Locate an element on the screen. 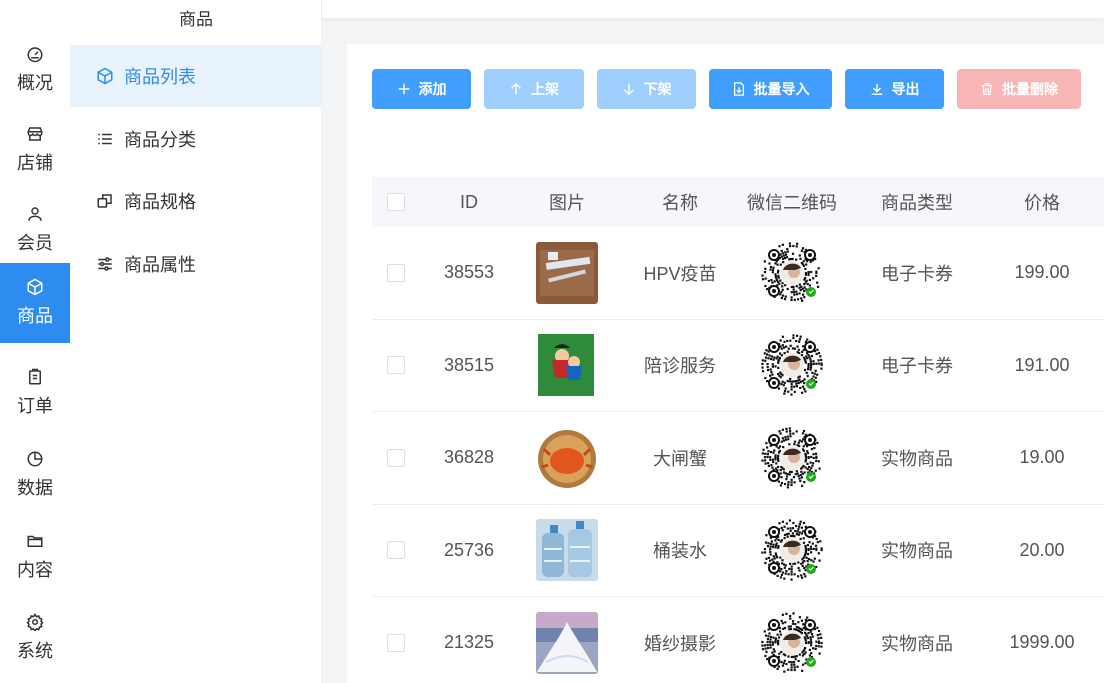 The height and width of the screenshot is (683, 1104). header-price: 价格 is located at coordinates (1042, 203).